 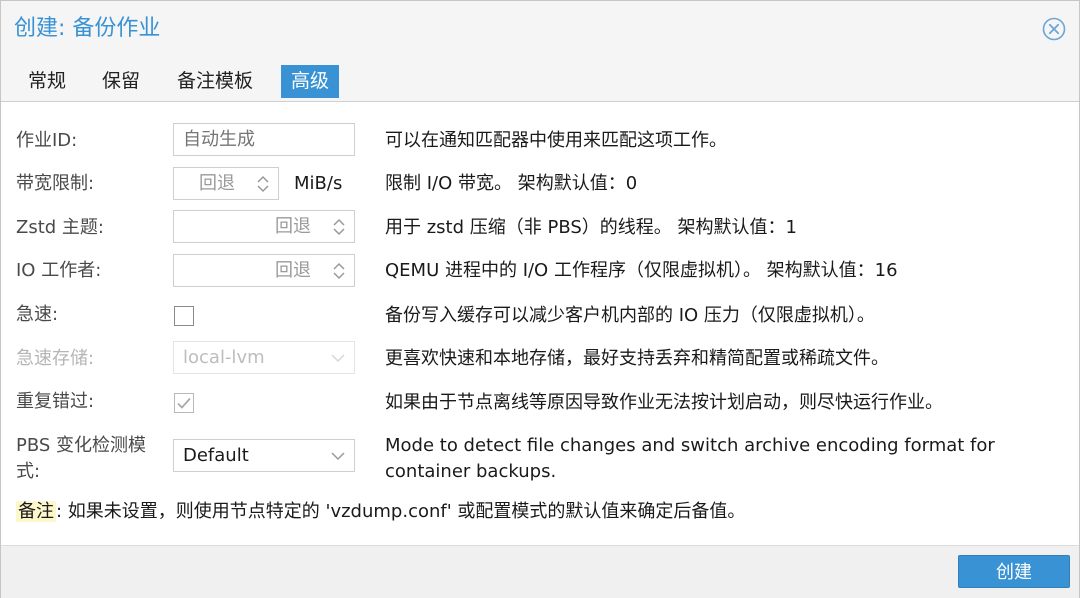 I want to click on io-workers-value: 回退, so click(x=293, y=270).